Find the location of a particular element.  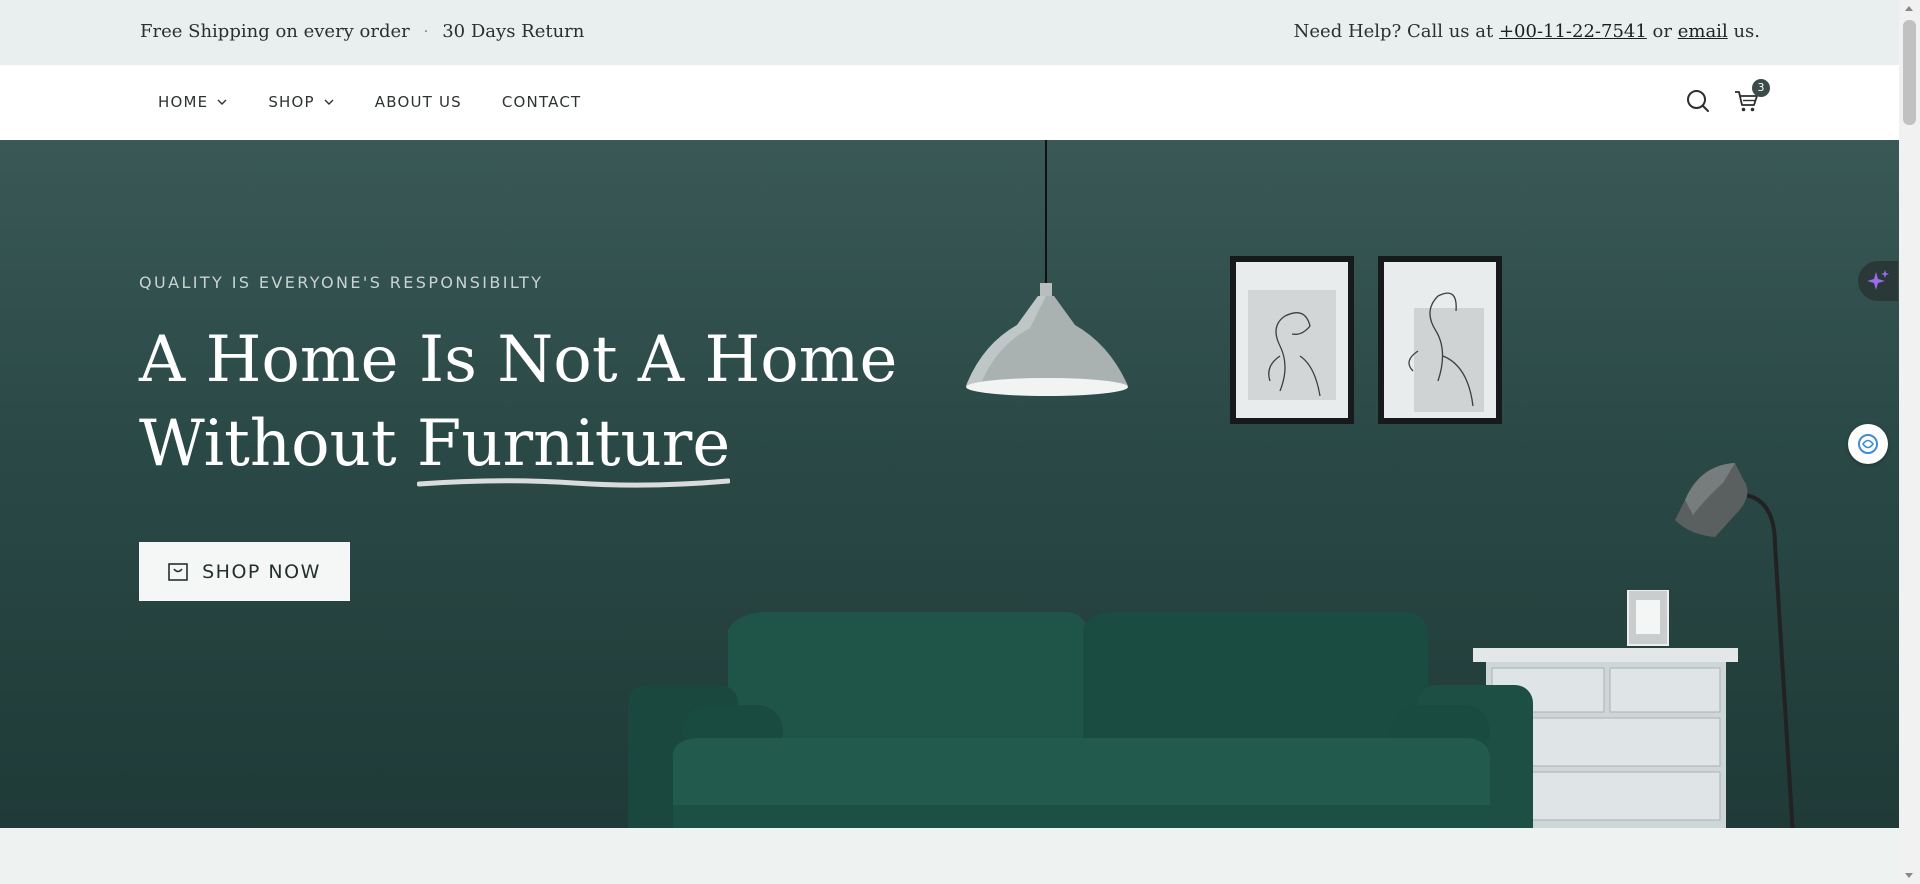

cart-button: 3 is located at coordinates (1751, 97).